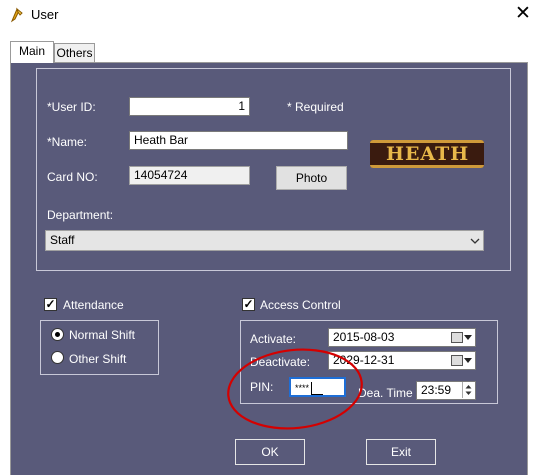  I want to click on radio-selected-dot, so click(57, 334).